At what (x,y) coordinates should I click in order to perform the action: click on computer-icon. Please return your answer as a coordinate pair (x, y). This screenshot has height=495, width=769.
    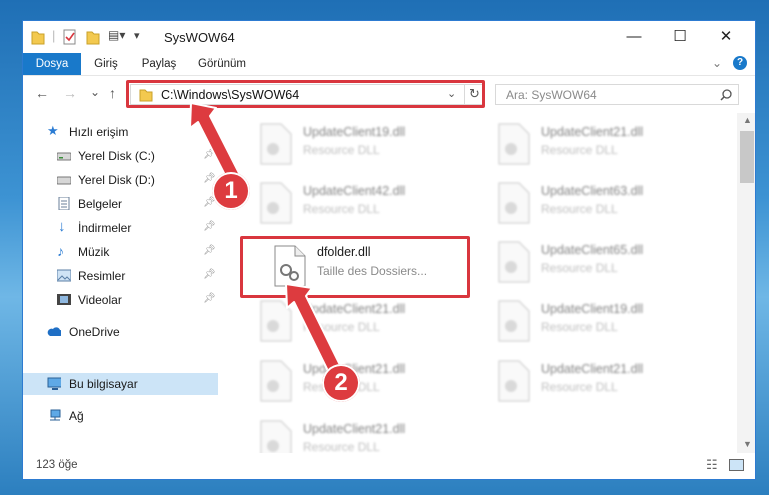
    Looking at the image, I should click on (54, 383).